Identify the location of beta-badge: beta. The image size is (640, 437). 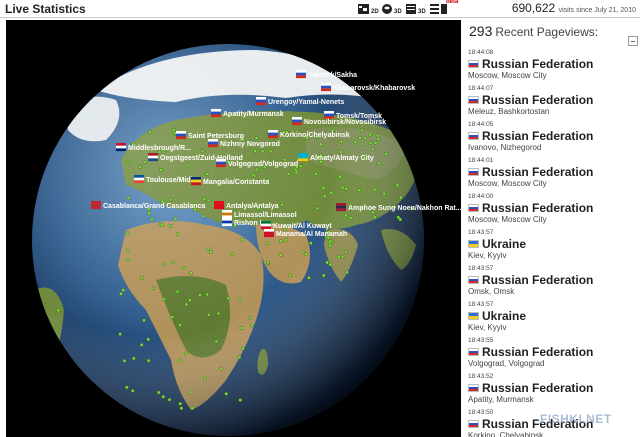
(452, 2).